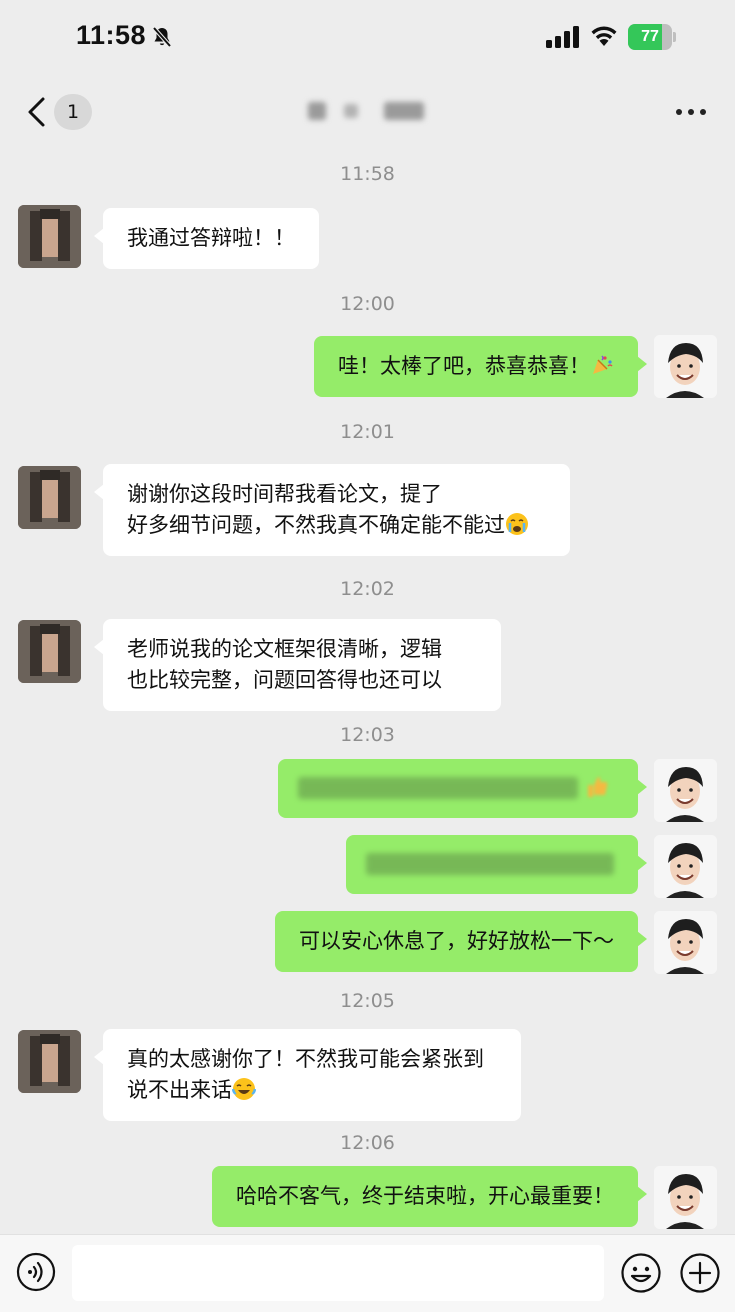 This screenshot has height=1312, width=735. What do you see at coordinates (641, 1273) in the screenshot?
I see `emoji-picker-icon` at bounding box center [641, 1273].